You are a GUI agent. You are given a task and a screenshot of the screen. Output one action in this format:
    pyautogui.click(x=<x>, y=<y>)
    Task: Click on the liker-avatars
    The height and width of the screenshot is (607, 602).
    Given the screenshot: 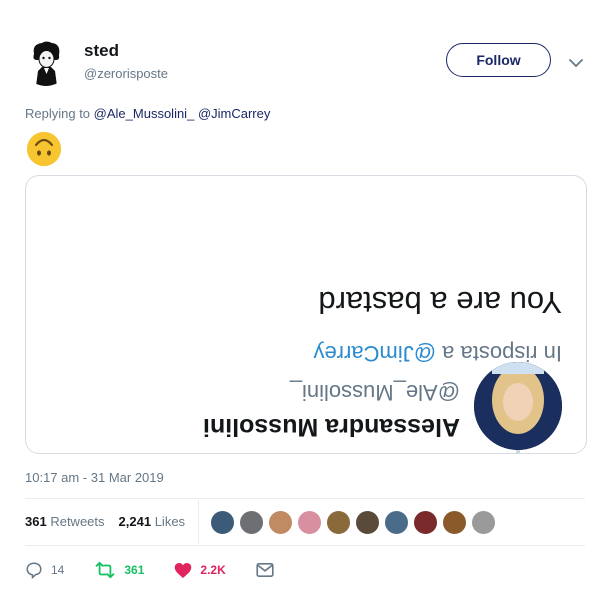 What is the action you would take?
    pyautogui.click(x=353, y=522)
    